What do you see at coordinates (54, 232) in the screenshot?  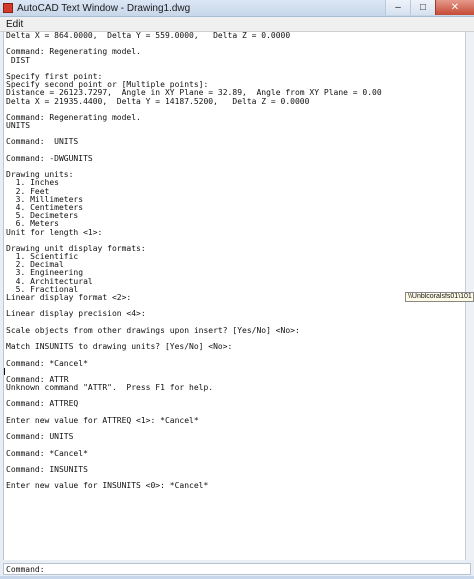 I see `history-line: Unit for length <1>:` at bounding box center [54, 232].